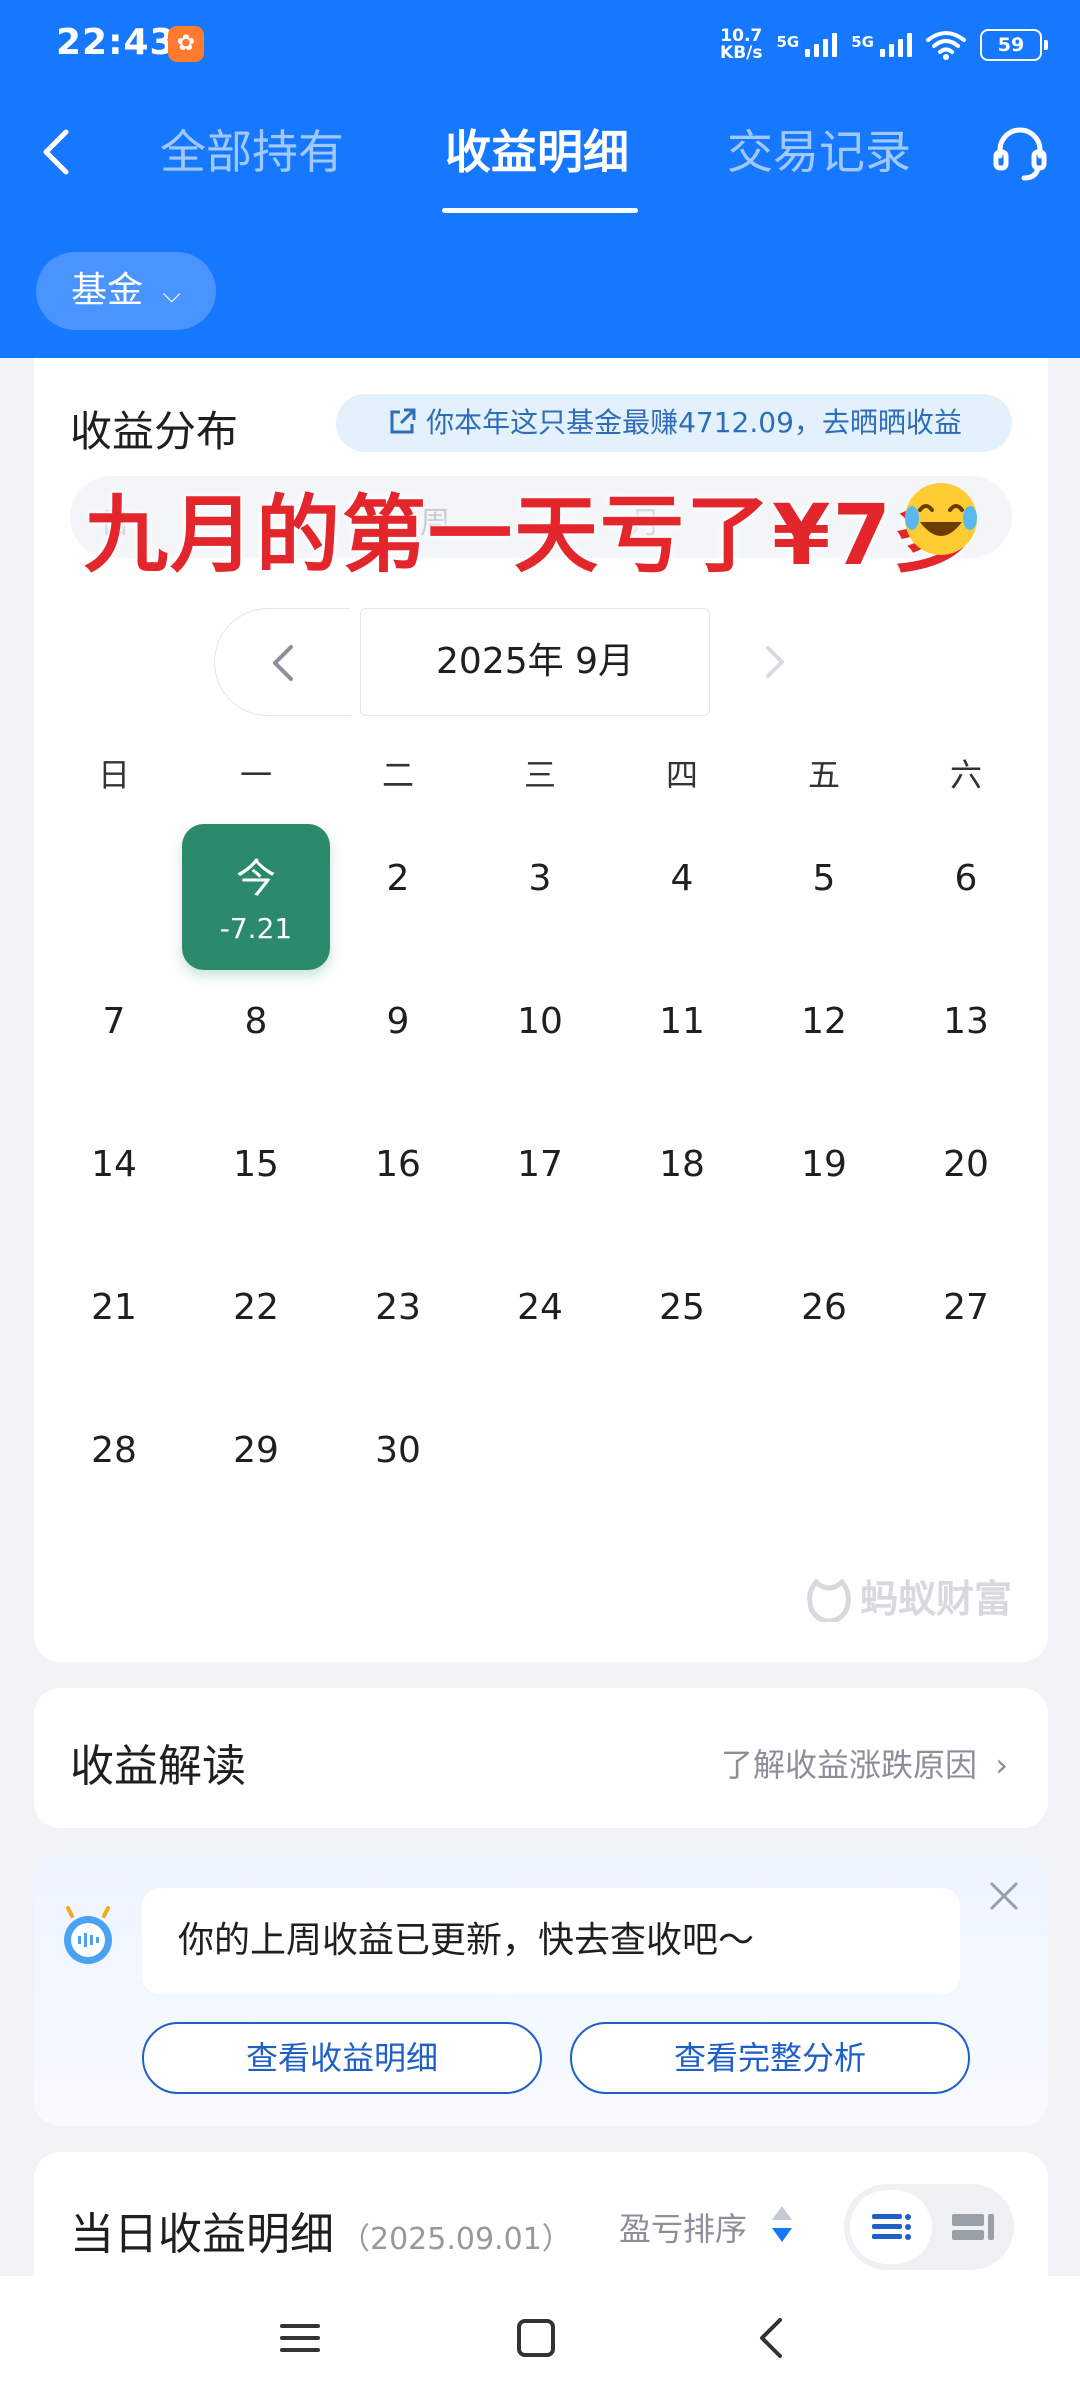  I want to click on calendar-day: 28, so click(114, 1450).